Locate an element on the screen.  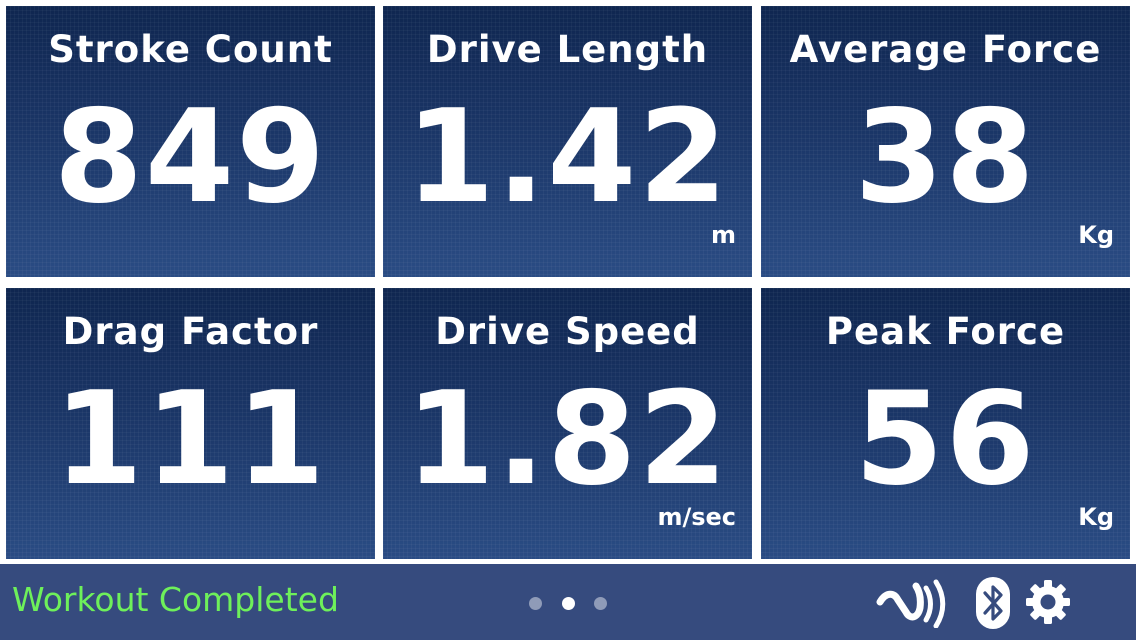
tile-value: 111 is located at coordinates (190, 439).